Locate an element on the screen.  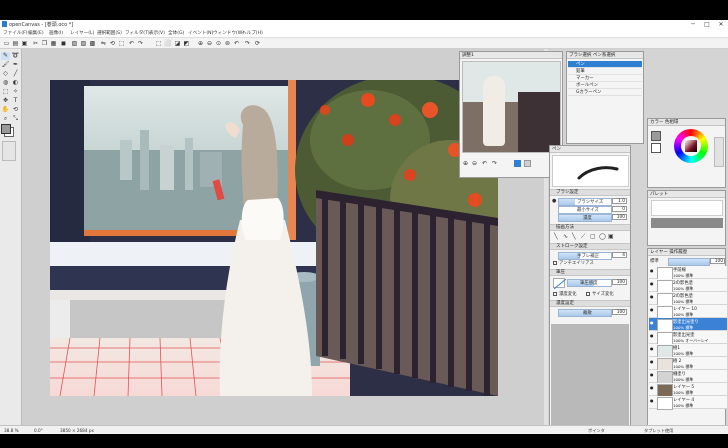
brush-size-slider: ブラシサイズ is located at coordinates (585, 202).